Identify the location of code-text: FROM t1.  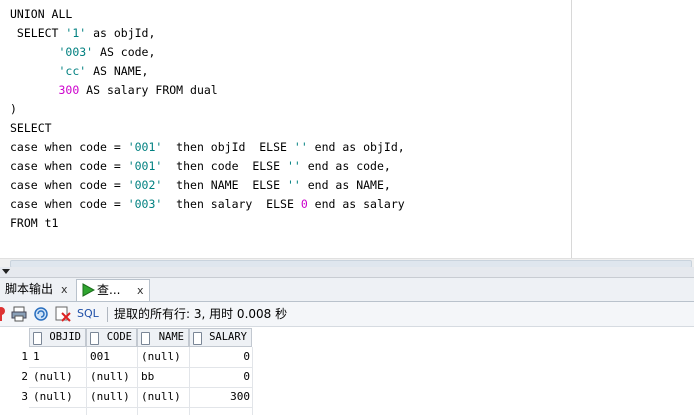
(34, 223).